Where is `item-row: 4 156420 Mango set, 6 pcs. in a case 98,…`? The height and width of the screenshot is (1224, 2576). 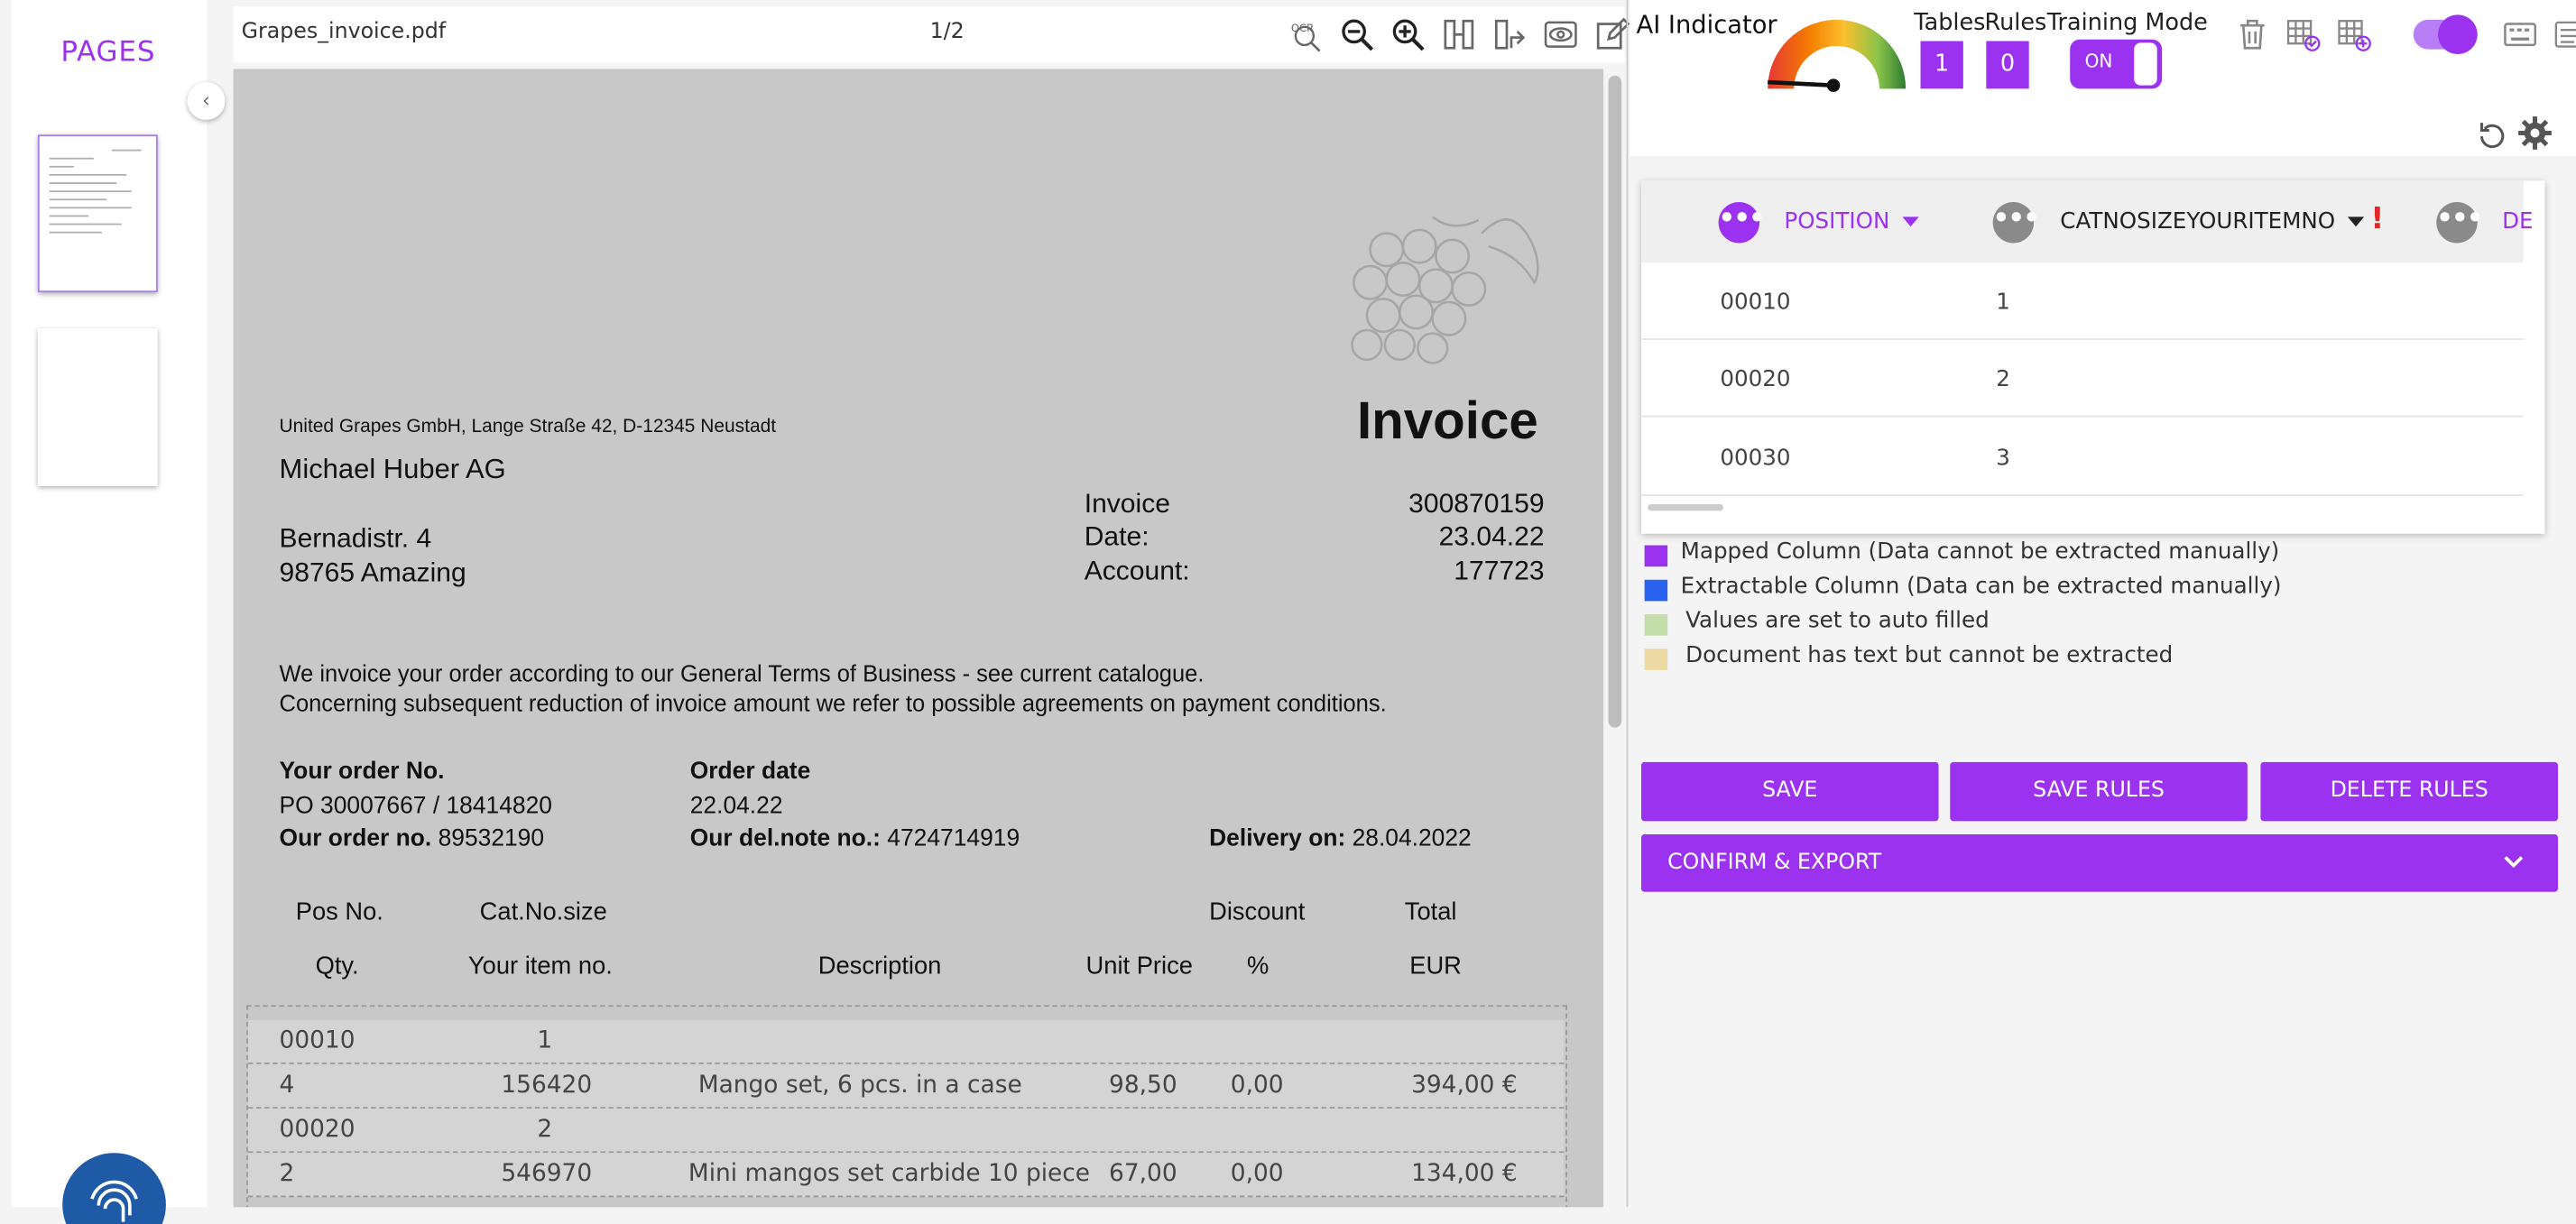 item-row: 4 156420 Mango set, 6 pcs. in a case 98,… is located at coordinates (906, 1086).